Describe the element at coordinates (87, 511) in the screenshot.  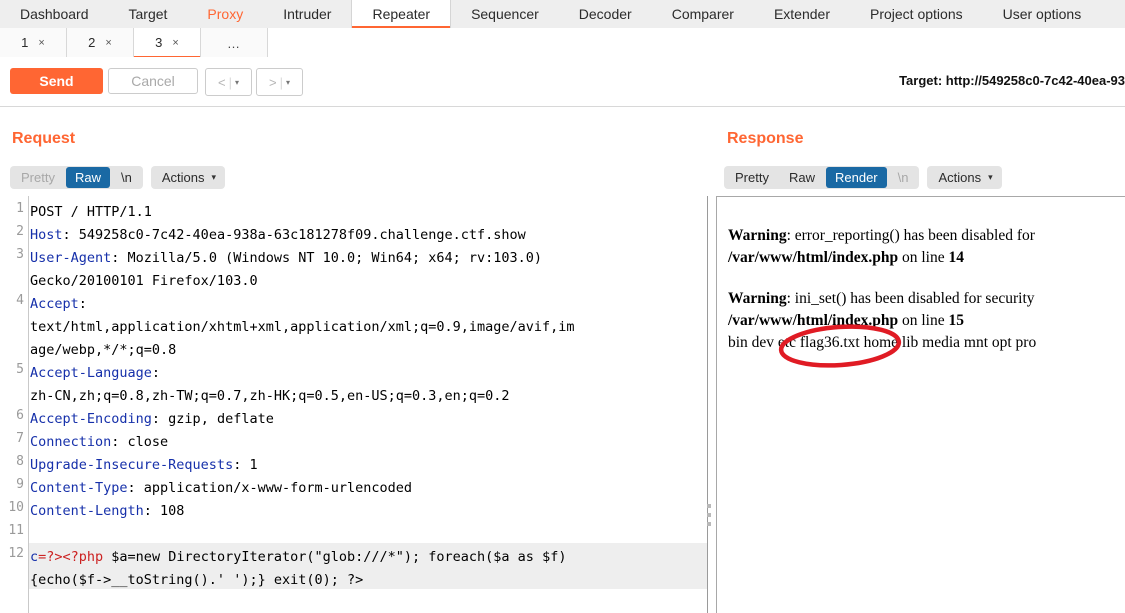
I see `code-segment: Content-Length` at that location.